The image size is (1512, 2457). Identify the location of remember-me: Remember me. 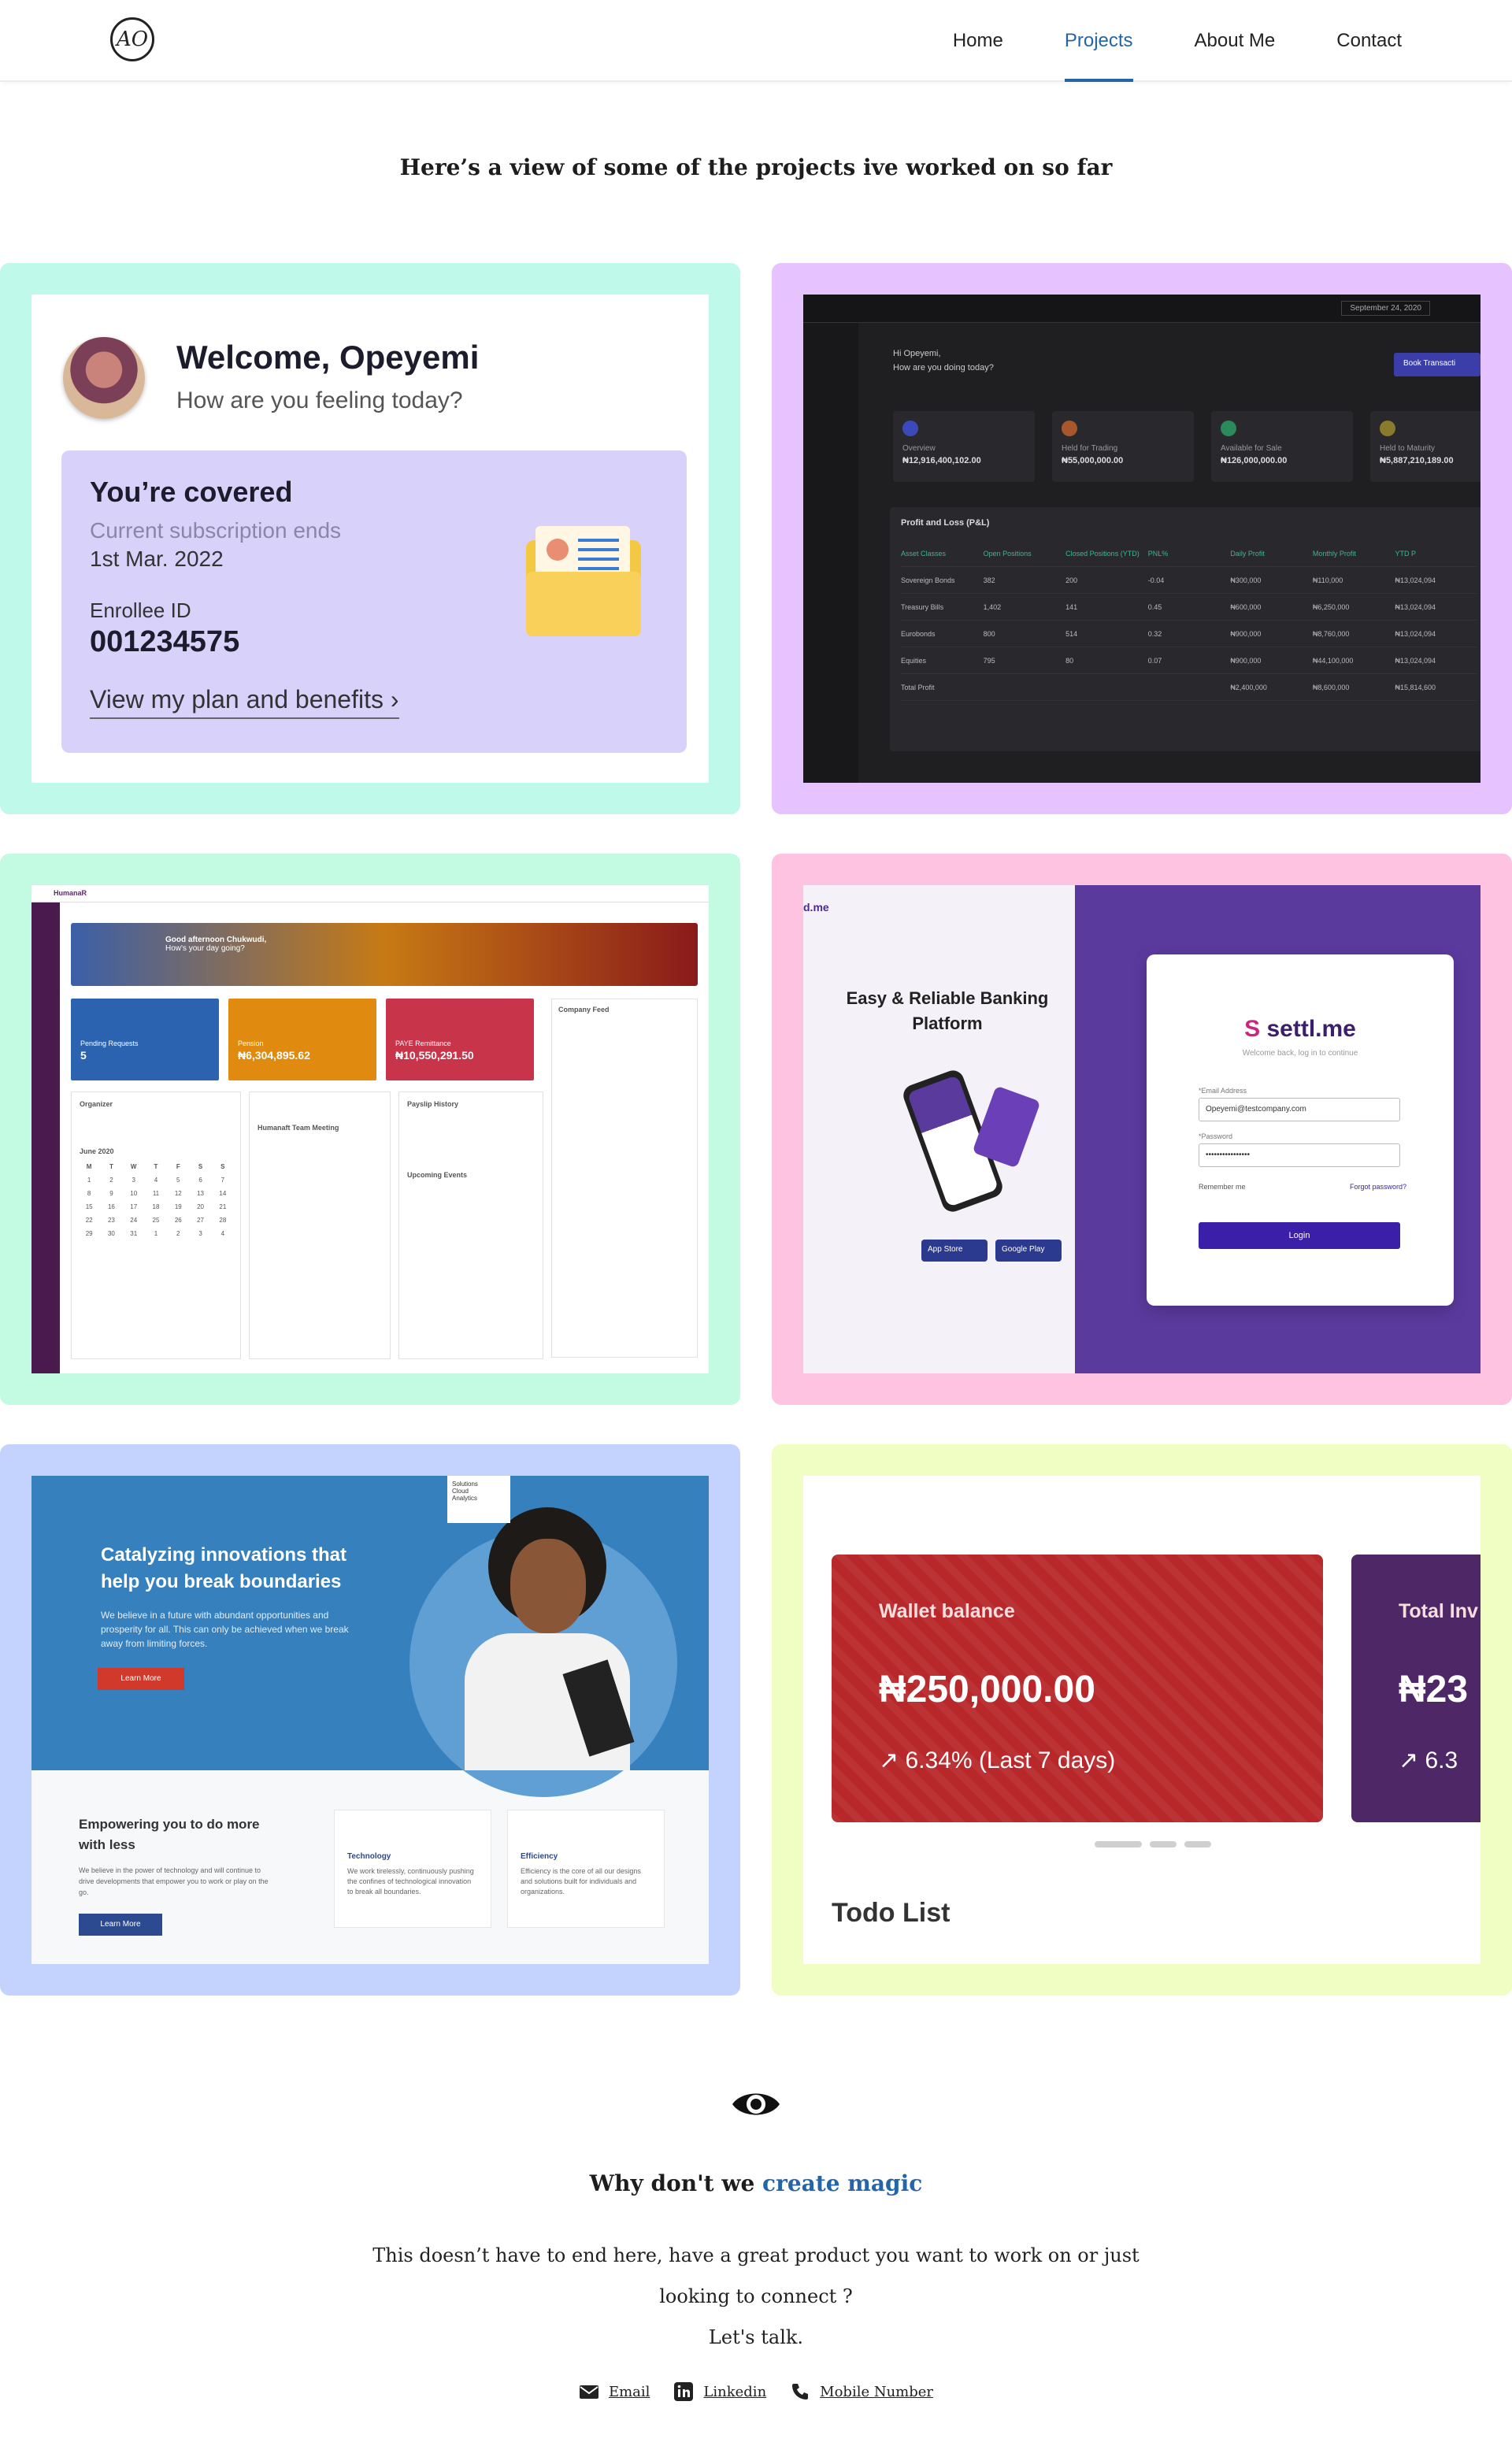
(1222, 1187).